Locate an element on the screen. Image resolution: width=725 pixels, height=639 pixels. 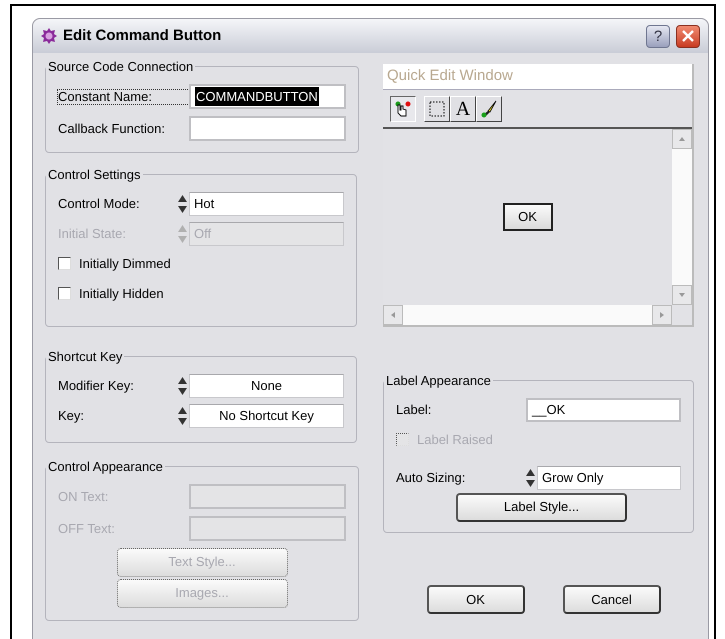
ring-field: None is located at coordinates (266, 386).